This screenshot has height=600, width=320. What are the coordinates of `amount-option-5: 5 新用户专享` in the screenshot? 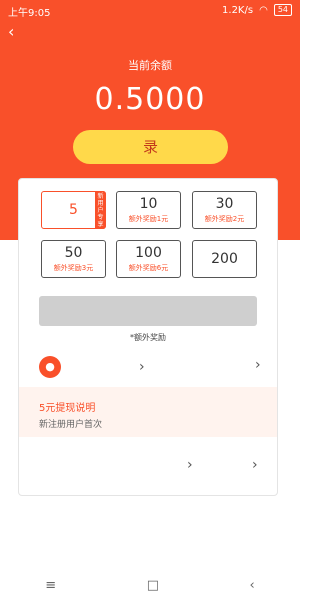 It's located at (73, 210).